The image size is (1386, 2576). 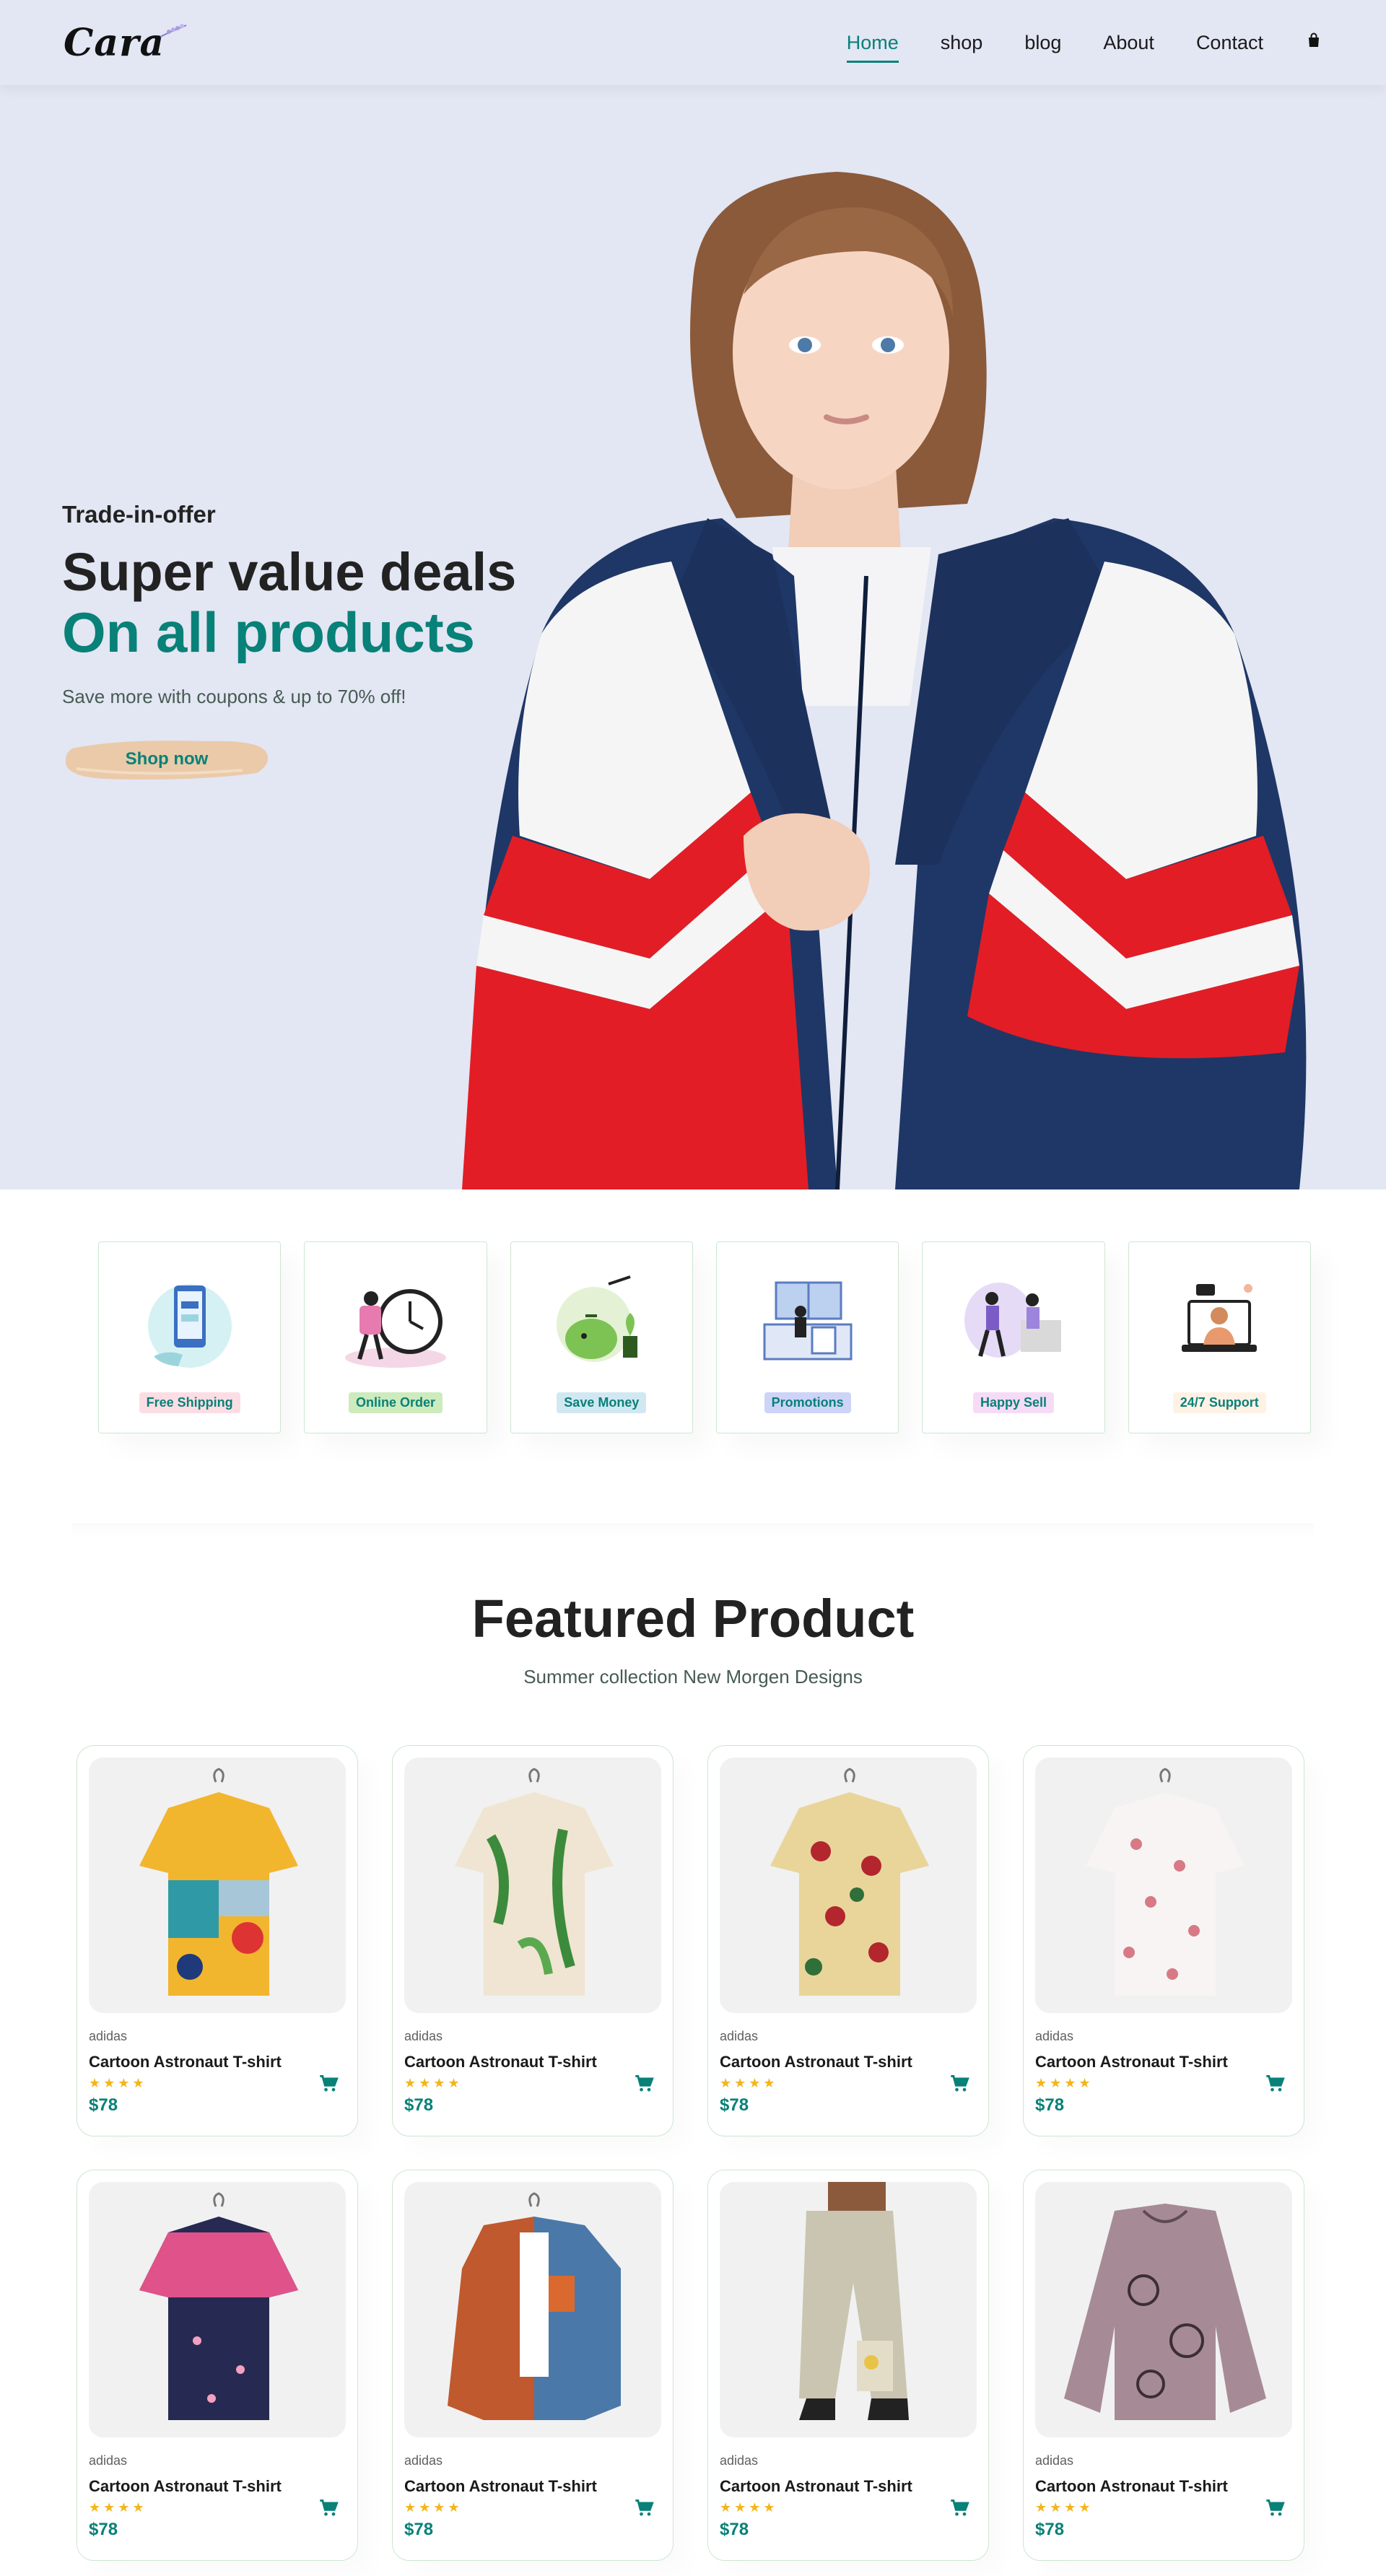 I want to click on feature-support: 24/7 Support, so click(x=1219, y=1337).